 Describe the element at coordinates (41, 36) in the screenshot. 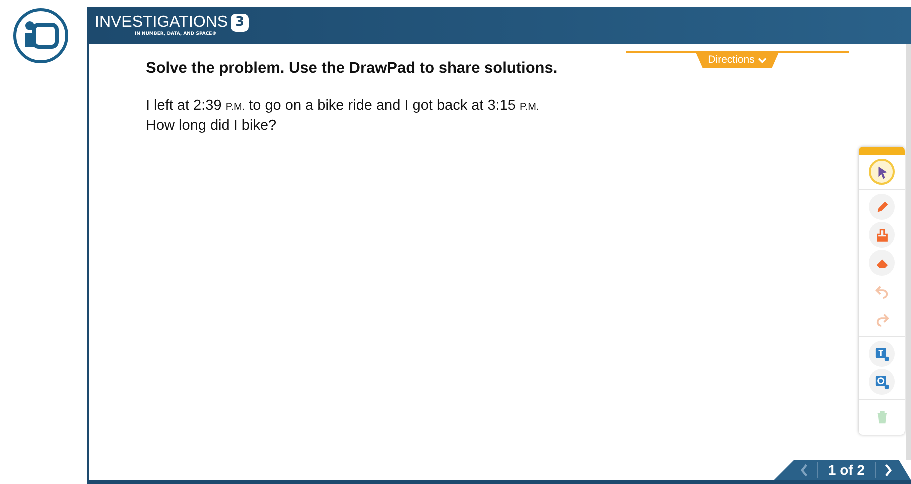

I see `logo-icon` at that location.